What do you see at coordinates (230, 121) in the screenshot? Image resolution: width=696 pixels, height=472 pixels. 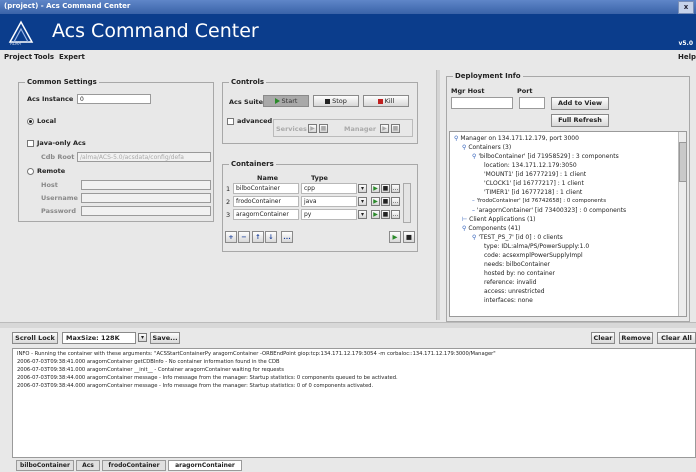 I see `advanced-checkbox` at bounding box center [230, 121].